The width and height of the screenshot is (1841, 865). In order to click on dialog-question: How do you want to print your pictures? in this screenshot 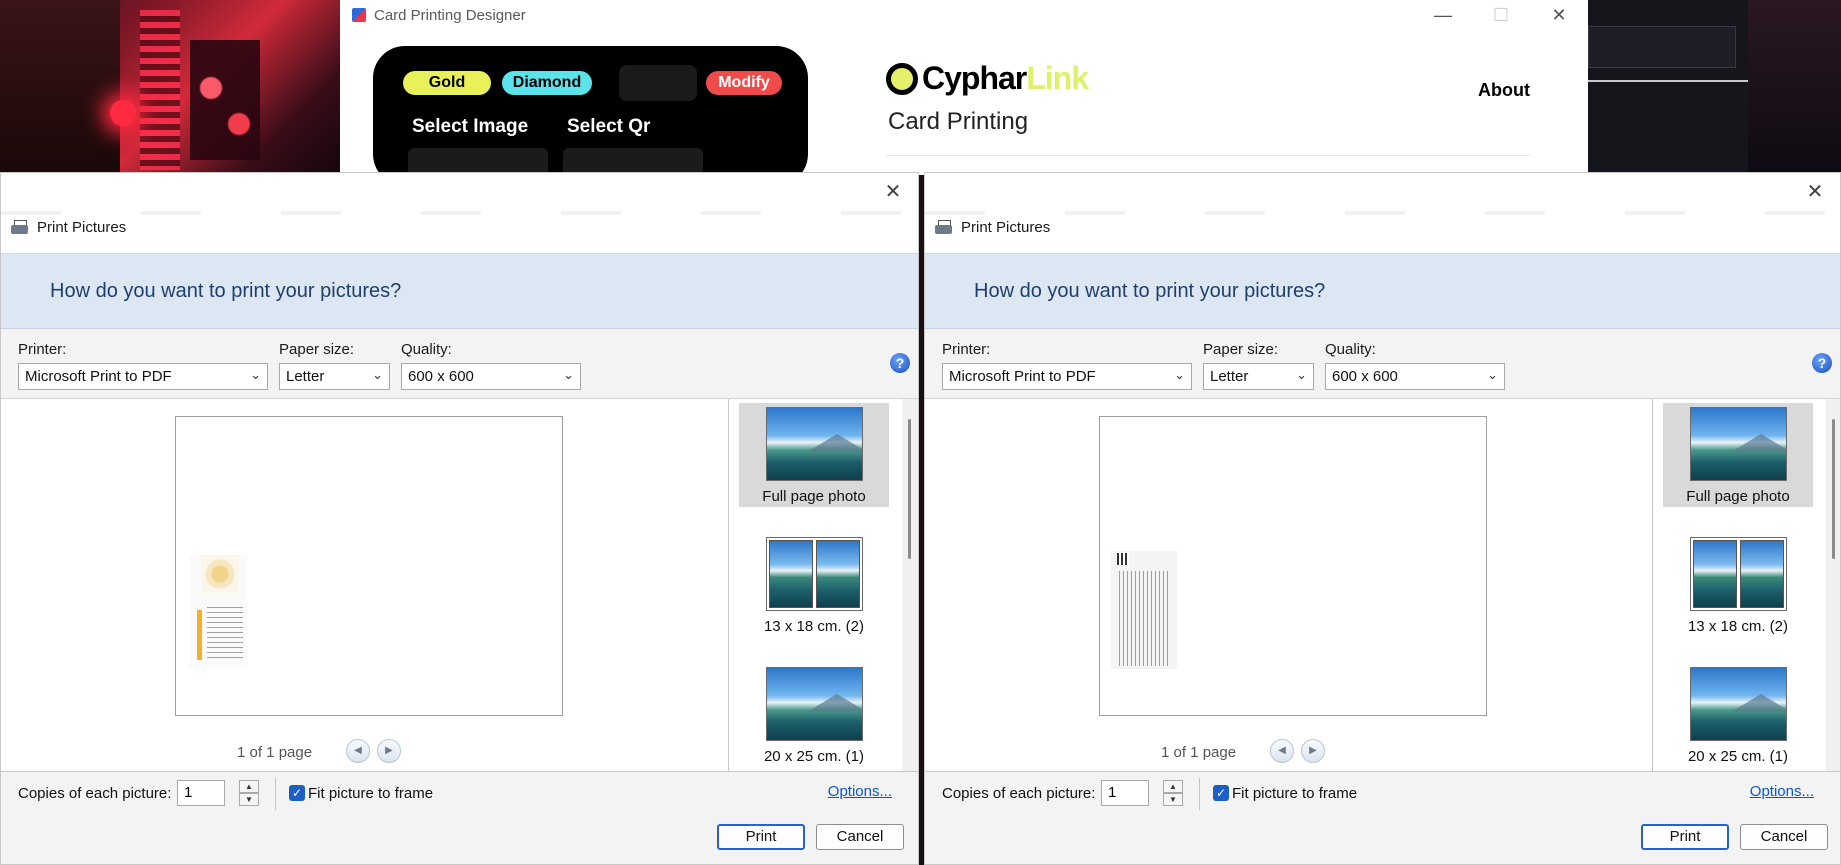, I will do `click(226, 291)`.